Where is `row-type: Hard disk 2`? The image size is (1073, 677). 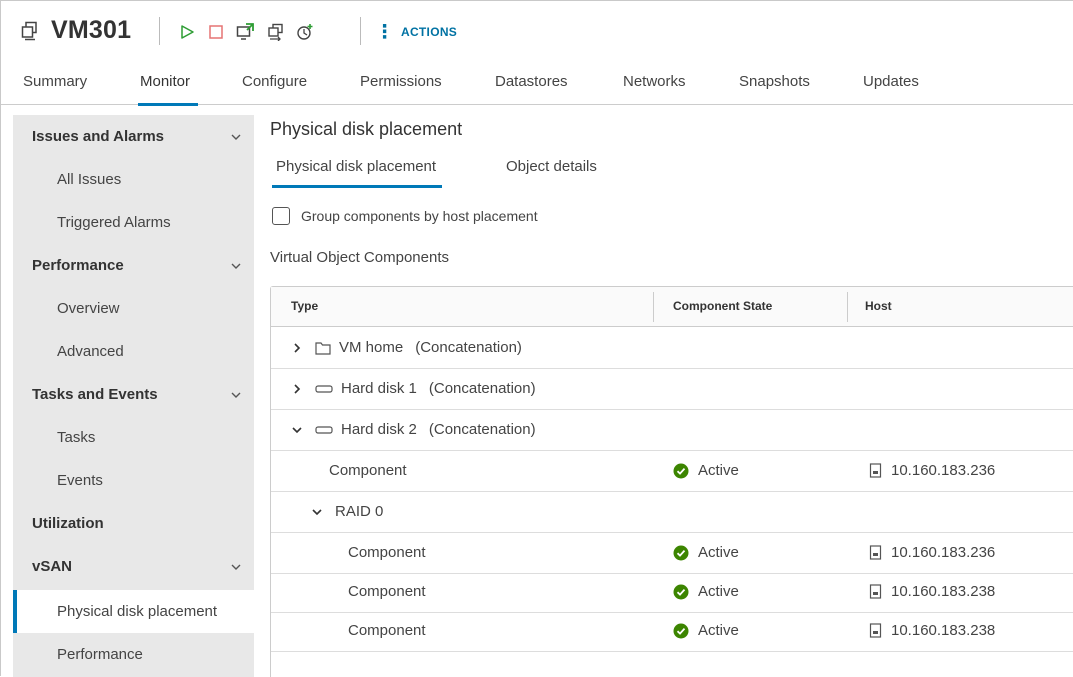
row-type: Hard disk 2 is located at coordinates (379, 429).